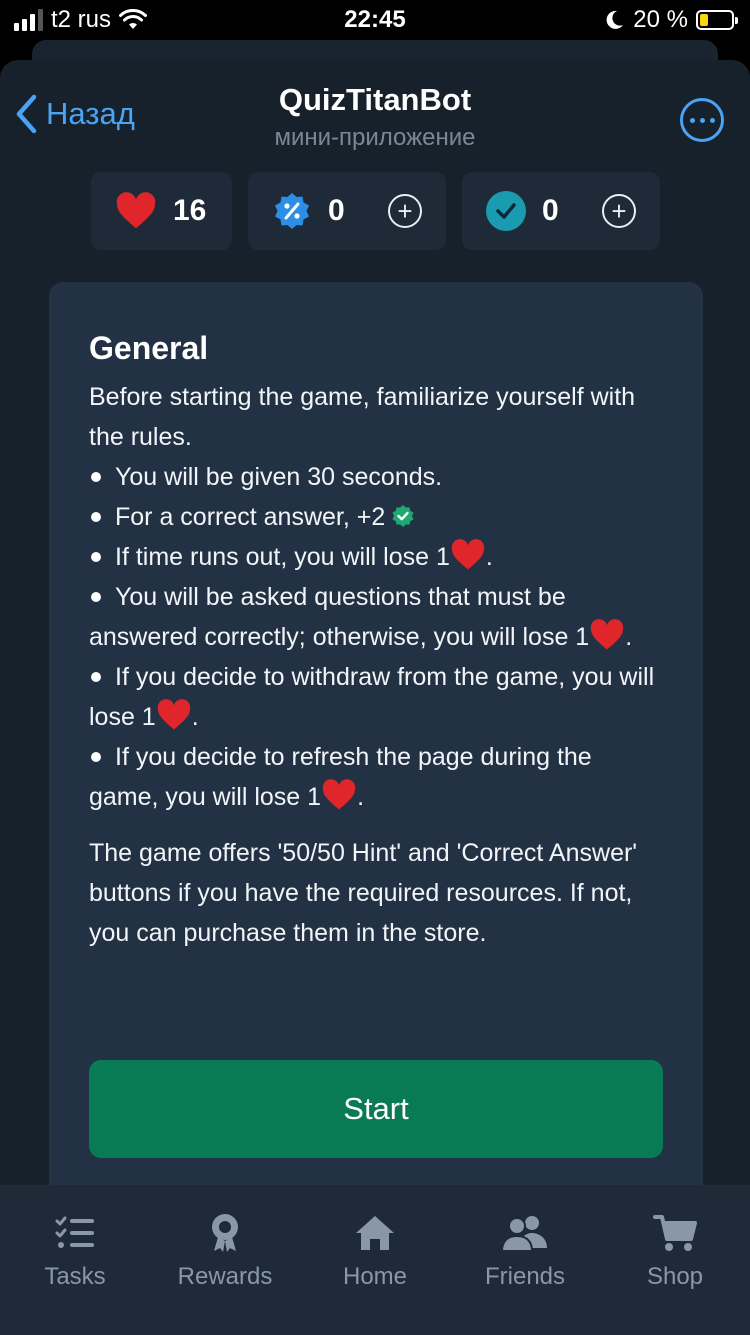 This screenshot has height=1335, width=750. I want to click on nav-tasks: Tasks, so click(75, 1260).